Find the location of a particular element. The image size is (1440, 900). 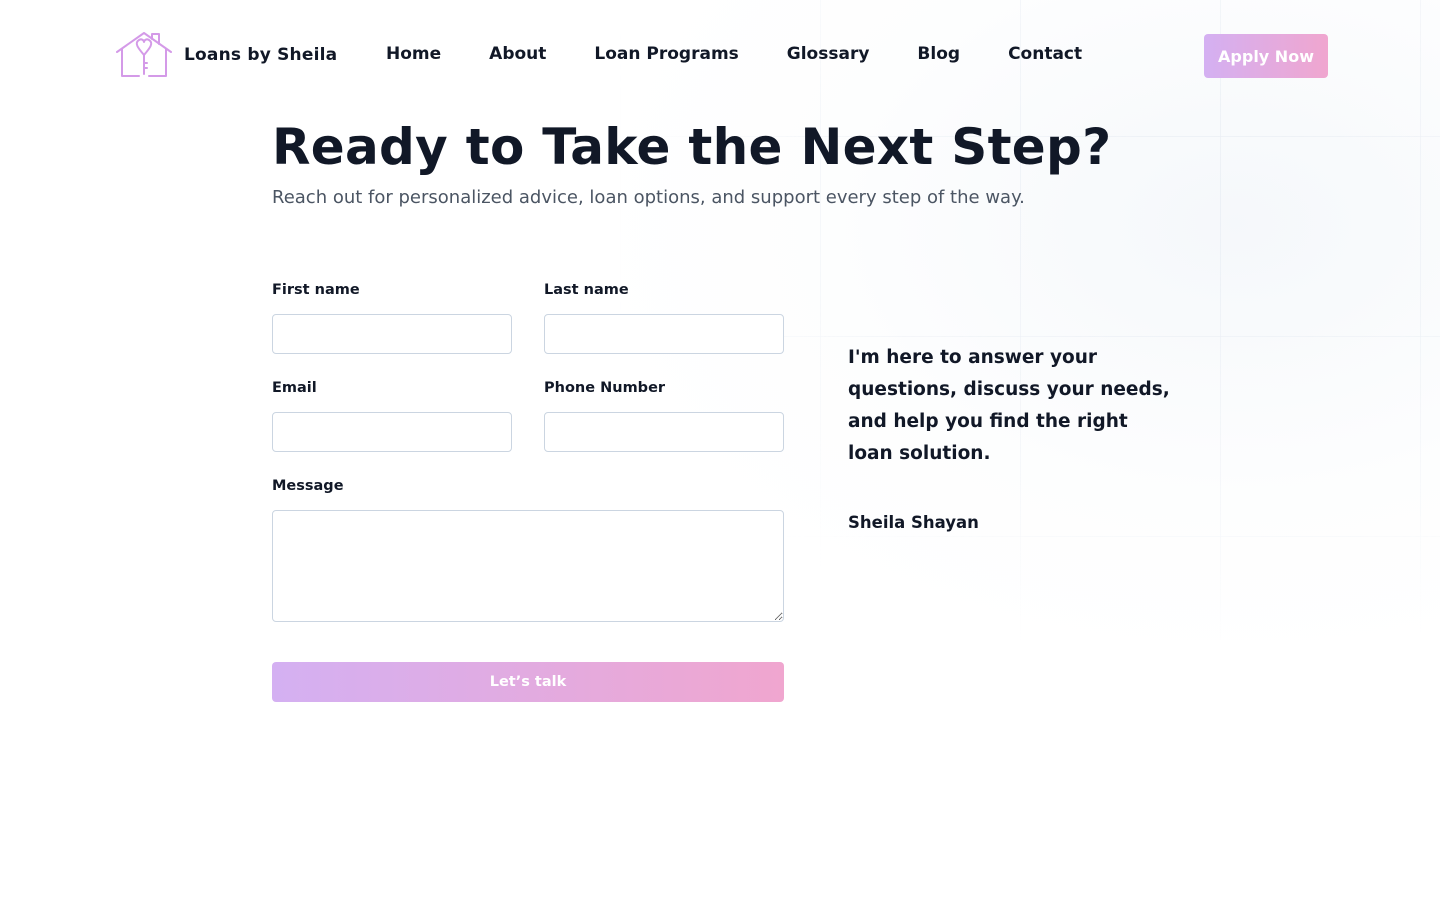

page-title: Ready to Take the Next Step? is located at coordinates (692, 147).